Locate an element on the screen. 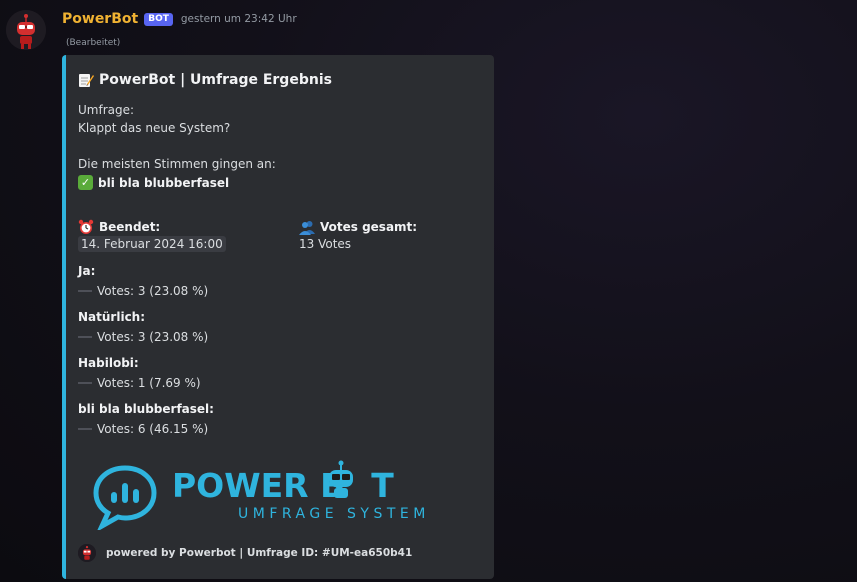  logo-text-power-b: POWER B is located at coordinates (259, 485).